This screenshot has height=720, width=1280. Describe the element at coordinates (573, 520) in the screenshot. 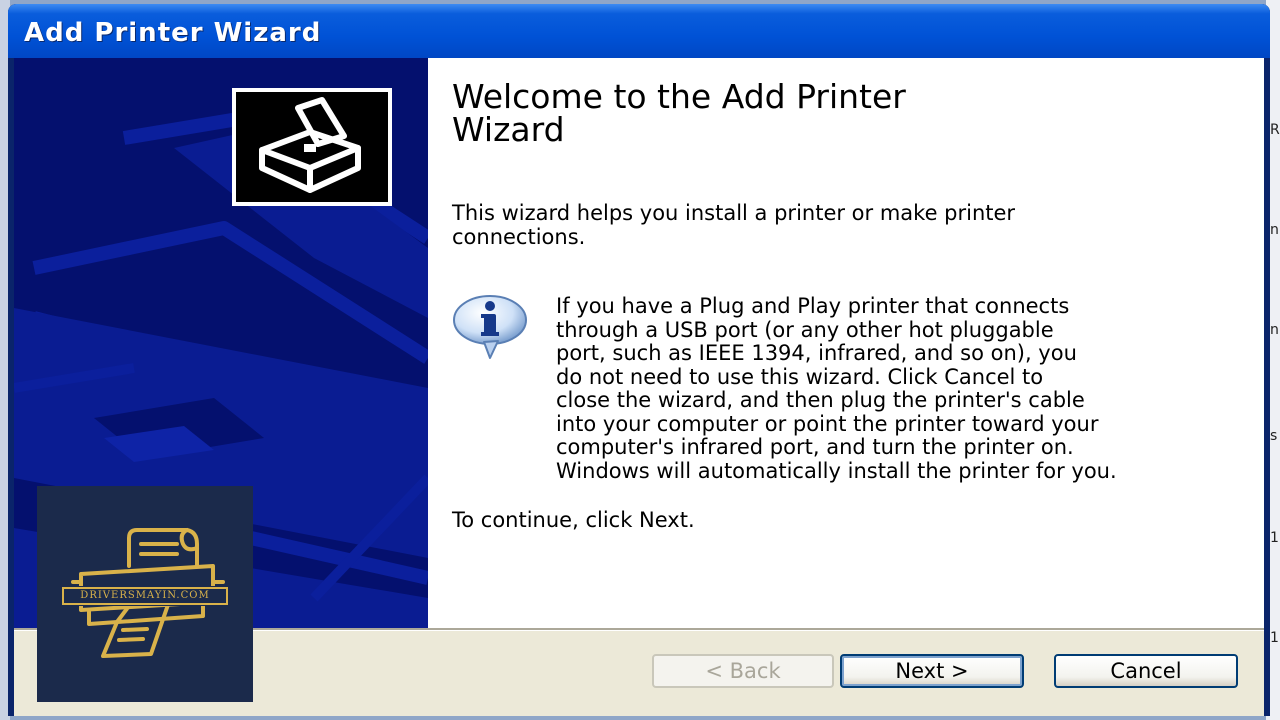

I see `continue-instruction: To continue, click Next.` at that location.